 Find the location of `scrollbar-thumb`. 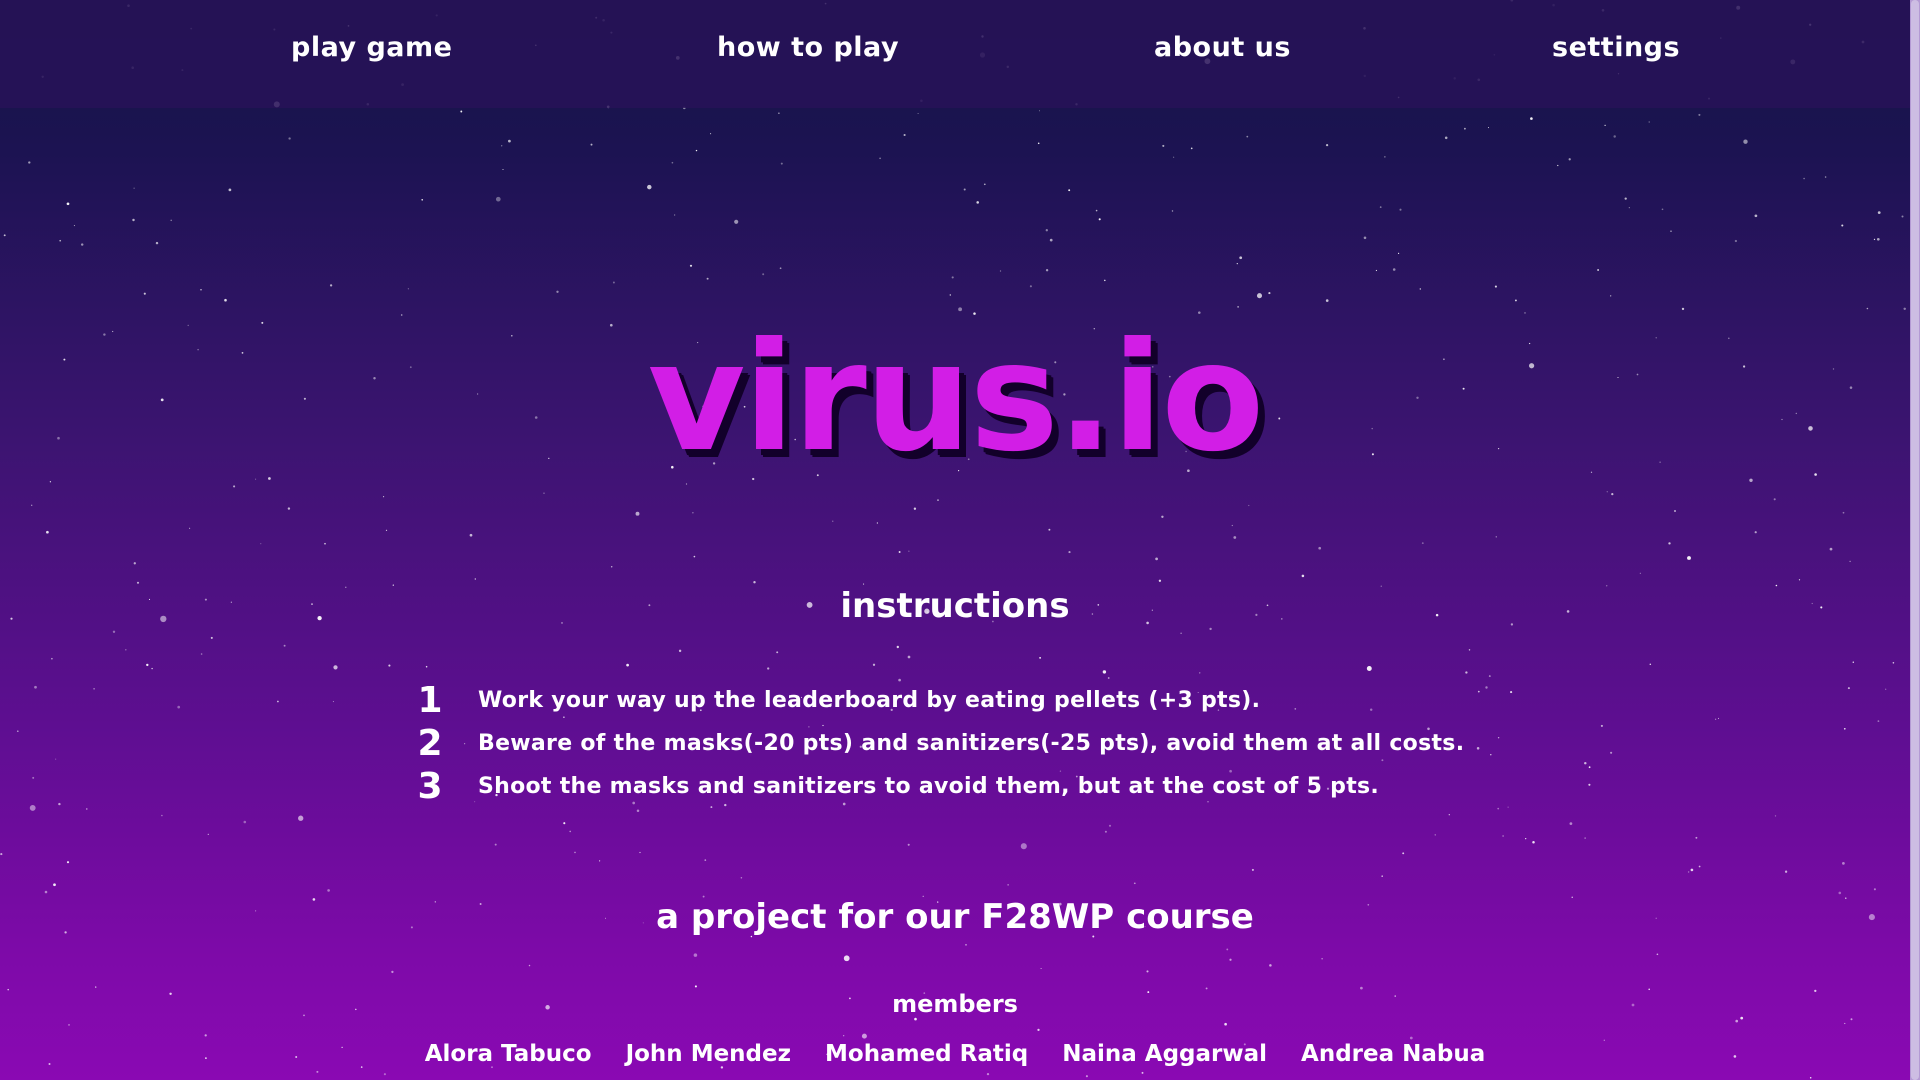

scrollbar-thumb is located at coordinates (1915, 540).